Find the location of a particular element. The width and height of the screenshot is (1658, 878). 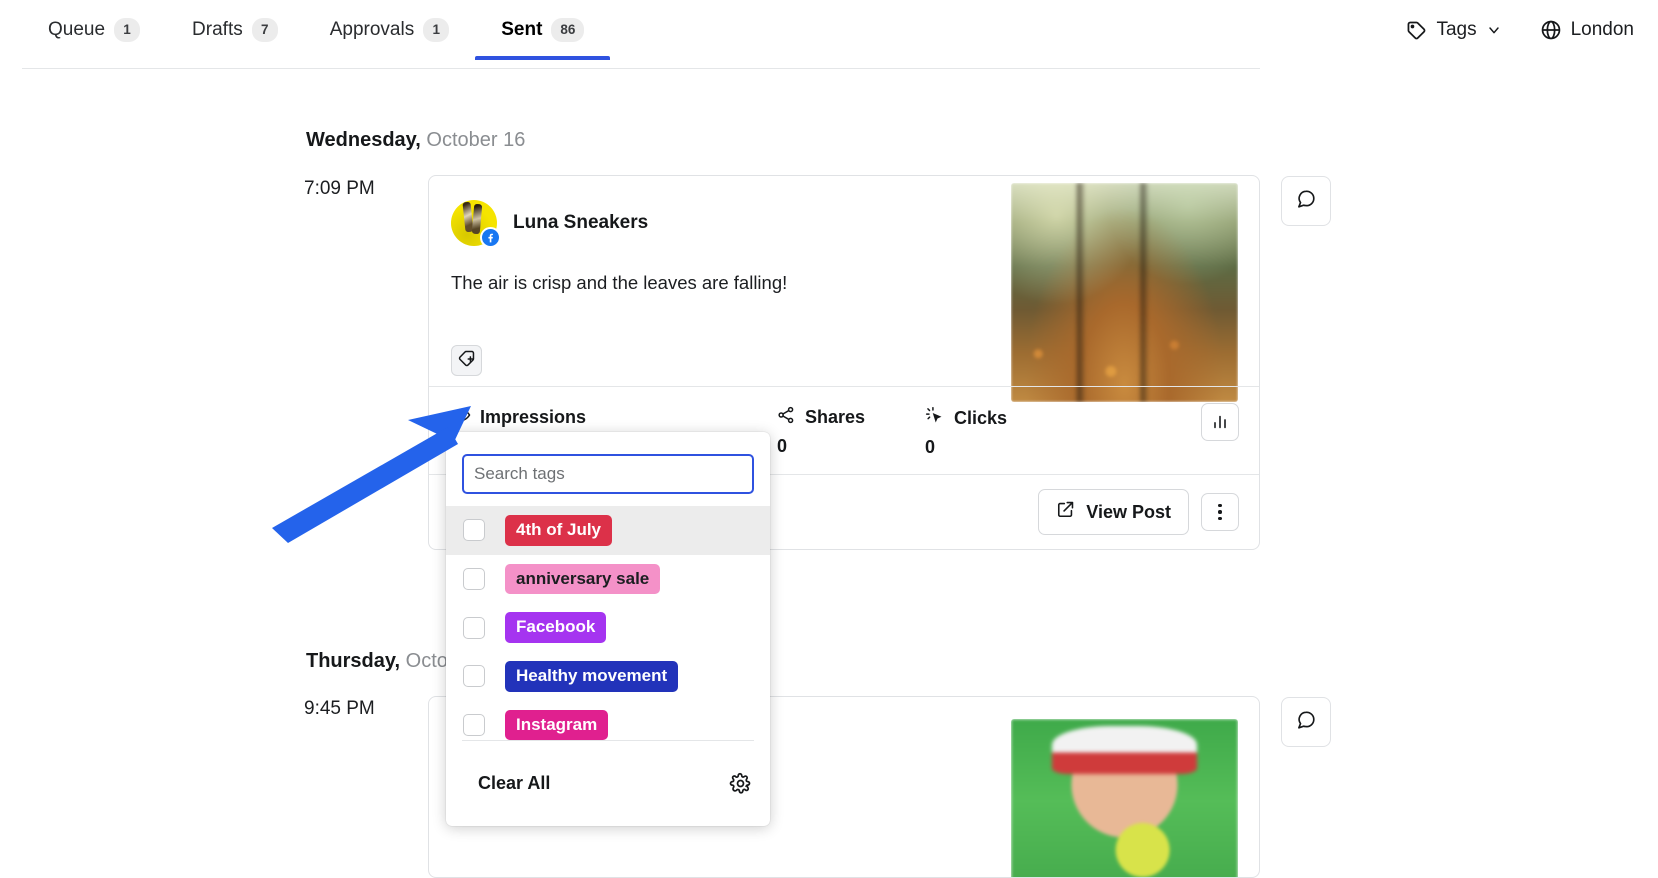

day-date: October 16 is located at coordinates (476, 140).